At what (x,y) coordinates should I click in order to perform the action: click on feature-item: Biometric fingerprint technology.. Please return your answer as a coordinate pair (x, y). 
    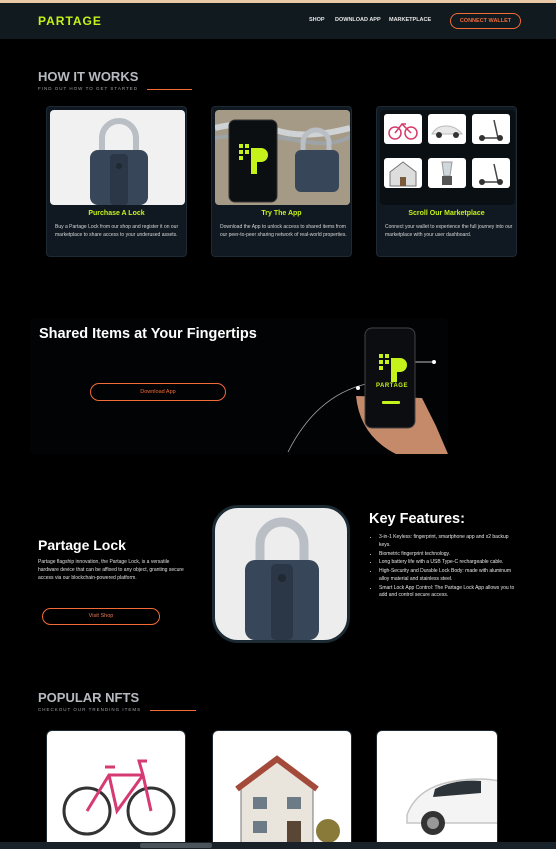
    Looking at the image, I should click on (449, 555).